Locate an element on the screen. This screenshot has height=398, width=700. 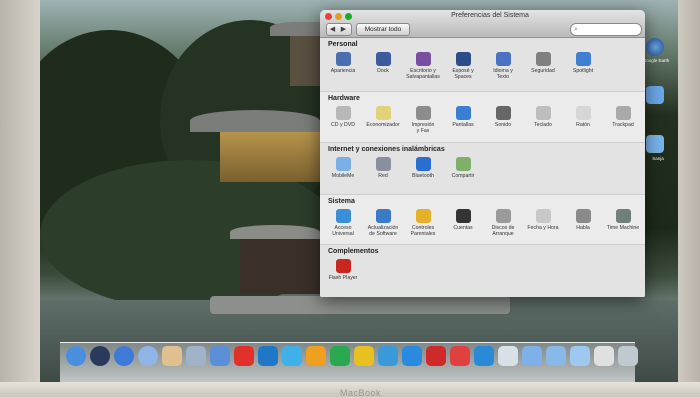
pane-label-line2: y Fax is located at coordinates (423, 131).